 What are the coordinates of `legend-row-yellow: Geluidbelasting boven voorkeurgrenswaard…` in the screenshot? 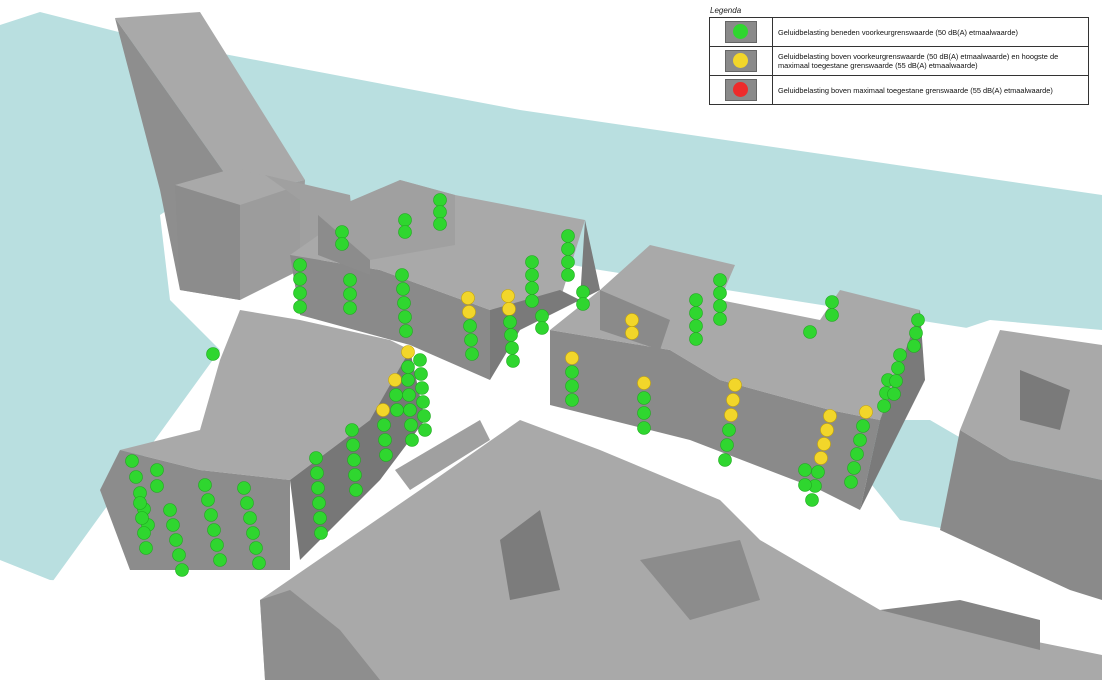 It's located at (899, 61).